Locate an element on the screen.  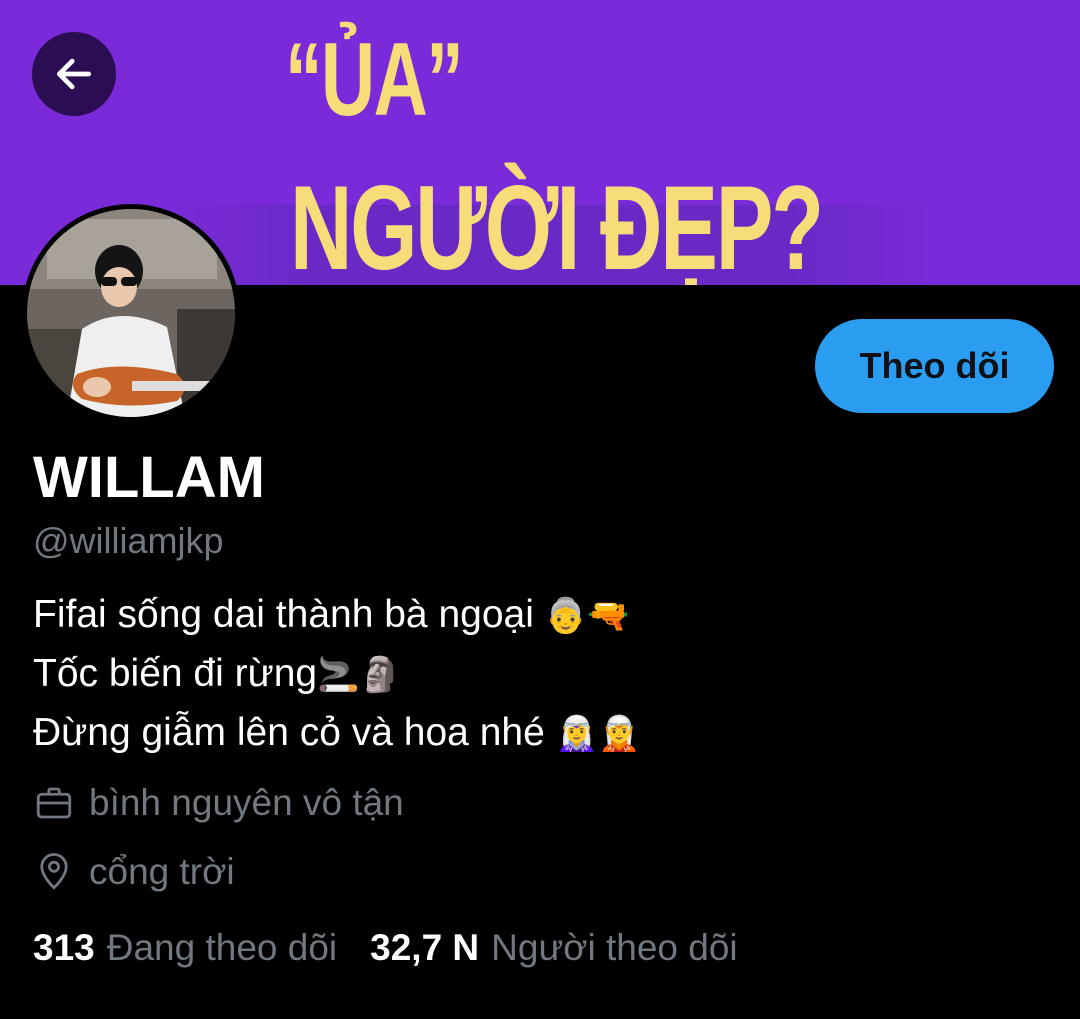
bio-emoji: 👵🔫 is located at coordinates (587, 616).